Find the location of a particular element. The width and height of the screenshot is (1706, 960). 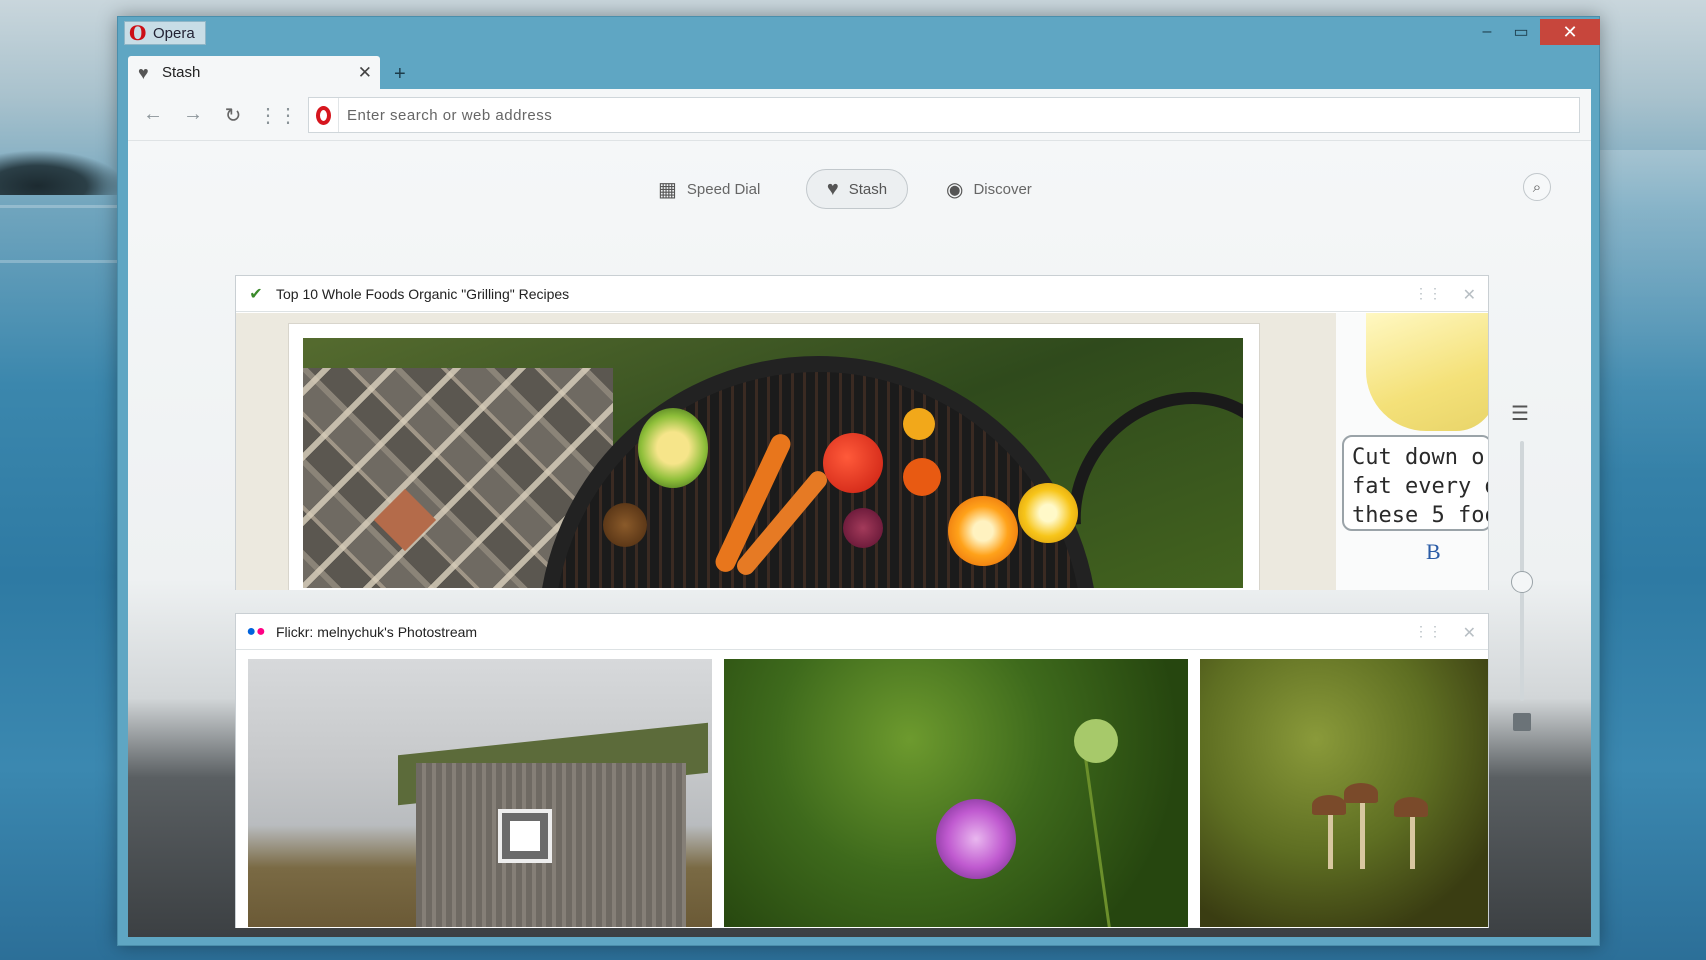

ad-text-line: Cut down o is located at coordinates (1418, 457).